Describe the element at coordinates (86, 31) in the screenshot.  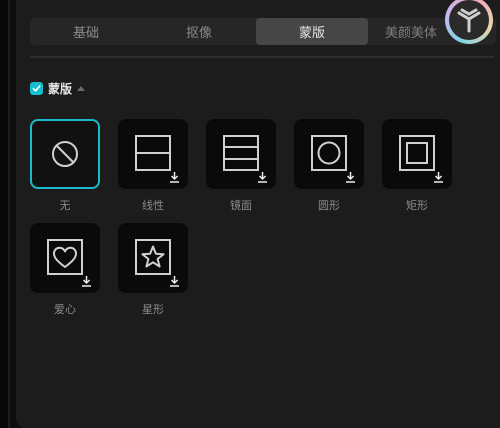
I see `tab-basic: 基础` at that location.